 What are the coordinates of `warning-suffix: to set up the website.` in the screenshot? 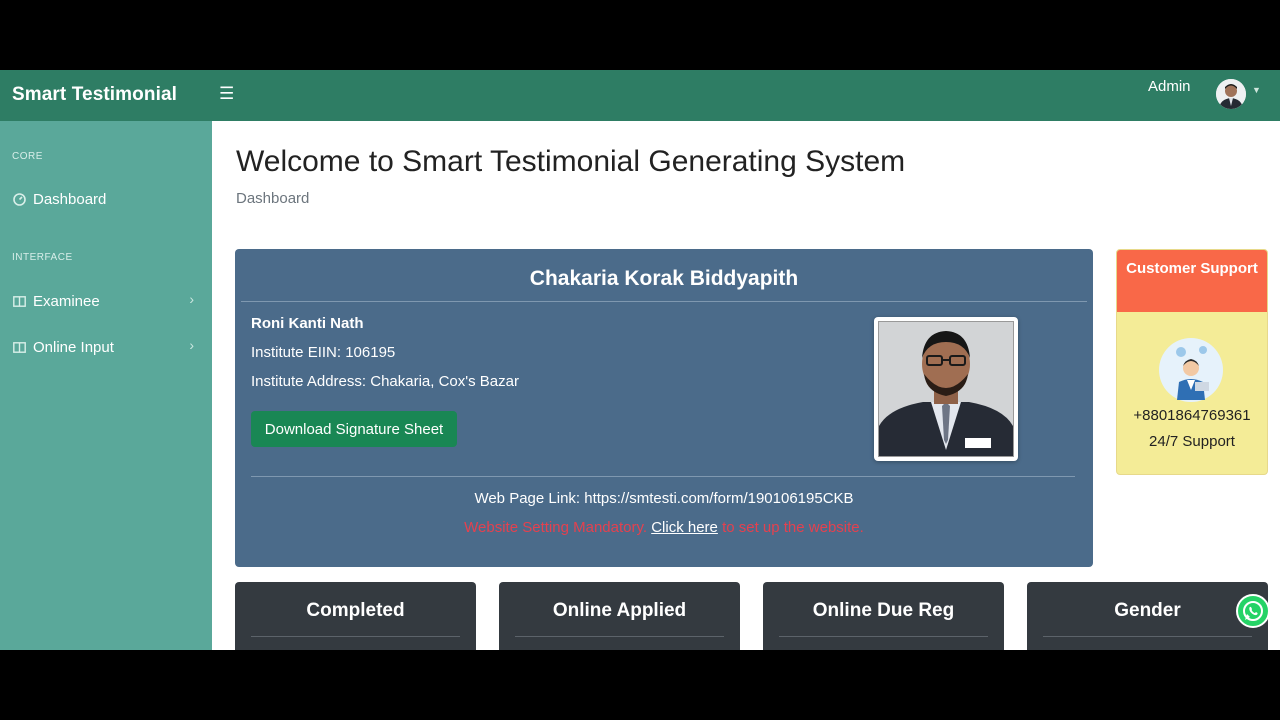 It's located at (793, 527).